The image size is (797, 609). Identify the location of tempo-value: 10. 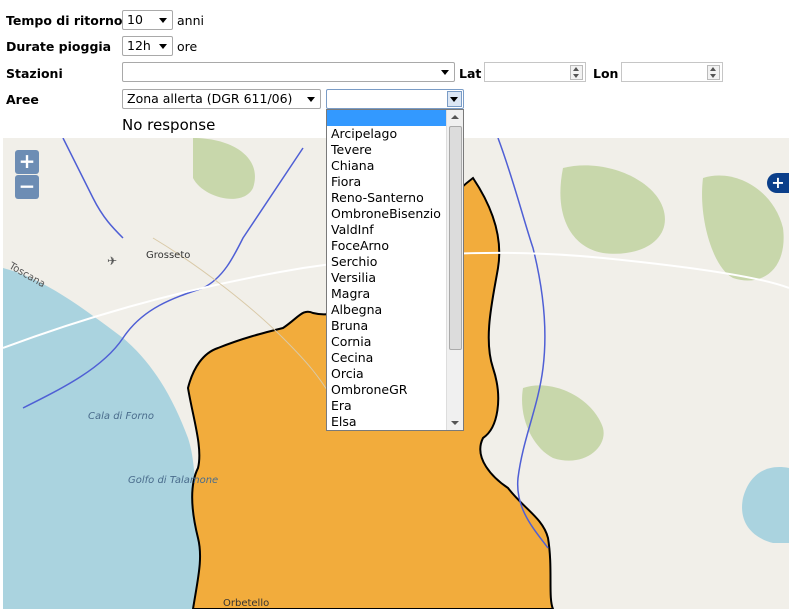
(135, 19).